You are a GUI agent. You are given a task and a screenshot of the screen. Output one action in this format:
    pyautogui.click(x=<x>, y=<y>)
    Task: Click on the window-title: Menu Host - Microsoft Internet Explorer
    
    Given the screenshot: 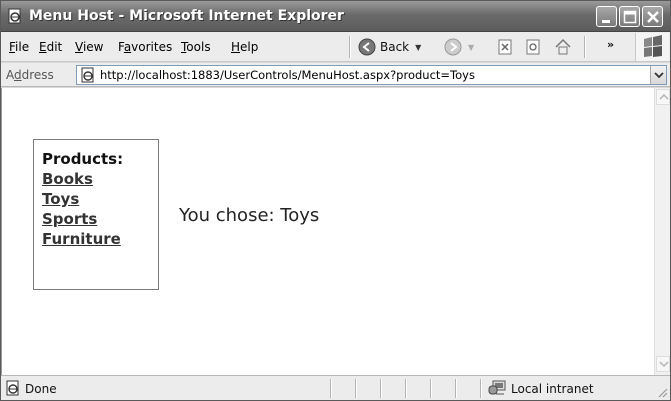 What is the action you would take?
    pyautogui.click(x=186, y=16)
    